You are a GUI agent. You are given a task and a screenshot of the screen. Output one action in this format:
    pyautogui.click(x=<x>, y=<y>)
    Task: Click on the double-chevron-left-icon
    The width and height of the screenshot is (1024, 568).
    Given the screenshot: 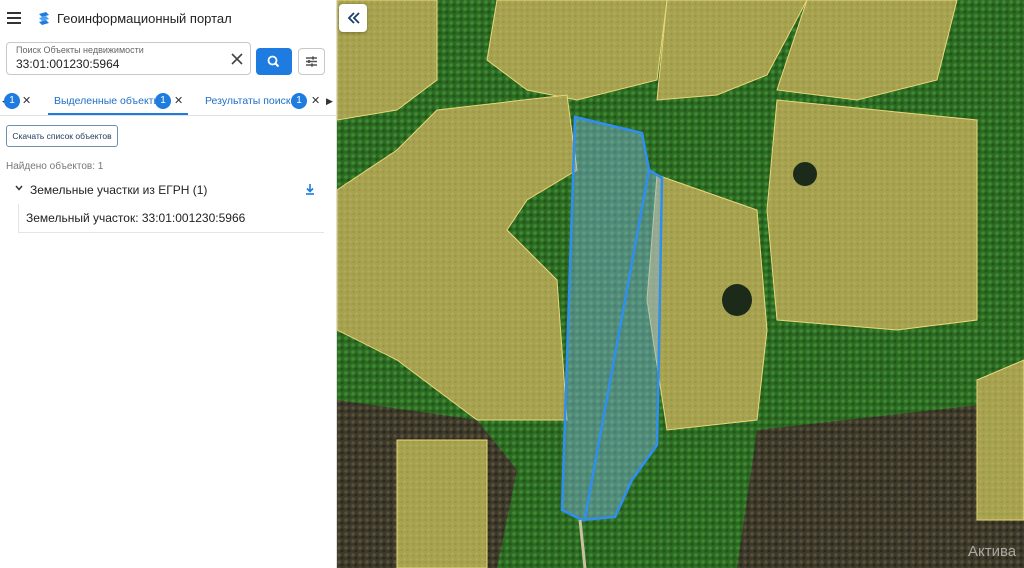 What is the action you would take?
    pyautogui.click(x=353, y=18)
    